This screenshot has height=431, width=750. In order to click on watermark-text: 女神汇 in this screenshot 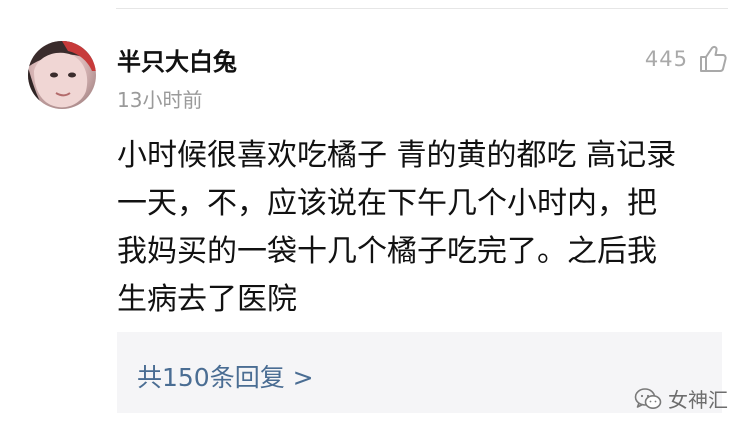, I will do `click(698, 400)`.